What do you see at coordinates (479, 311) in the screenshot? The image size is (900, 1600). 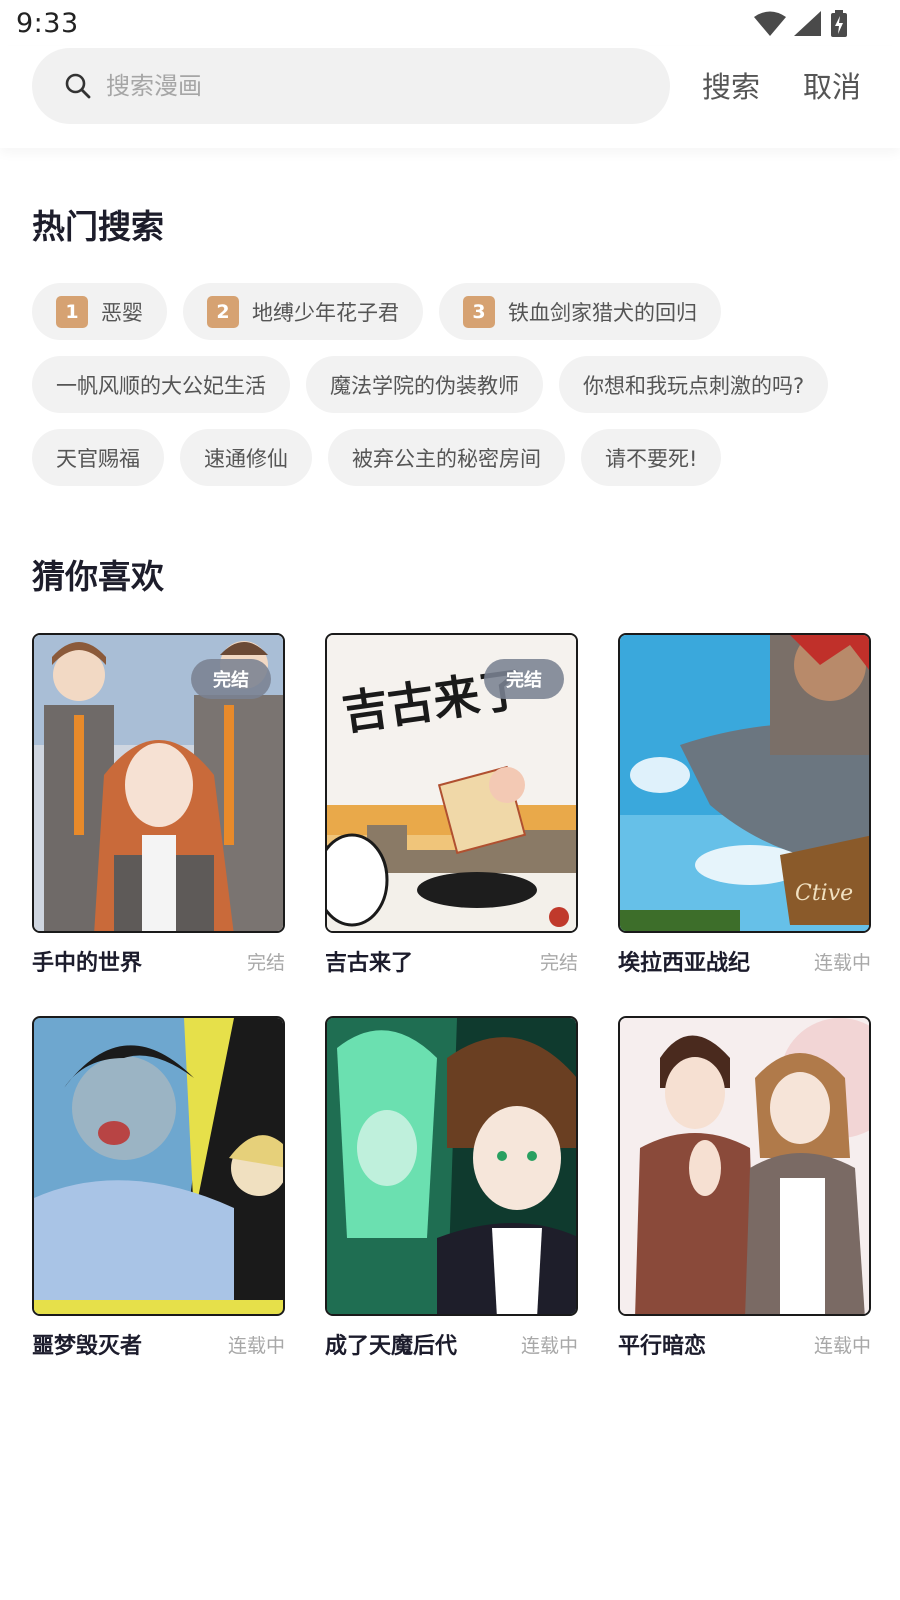 I see `rank-badge: 3` at bounding box center [479, 311].